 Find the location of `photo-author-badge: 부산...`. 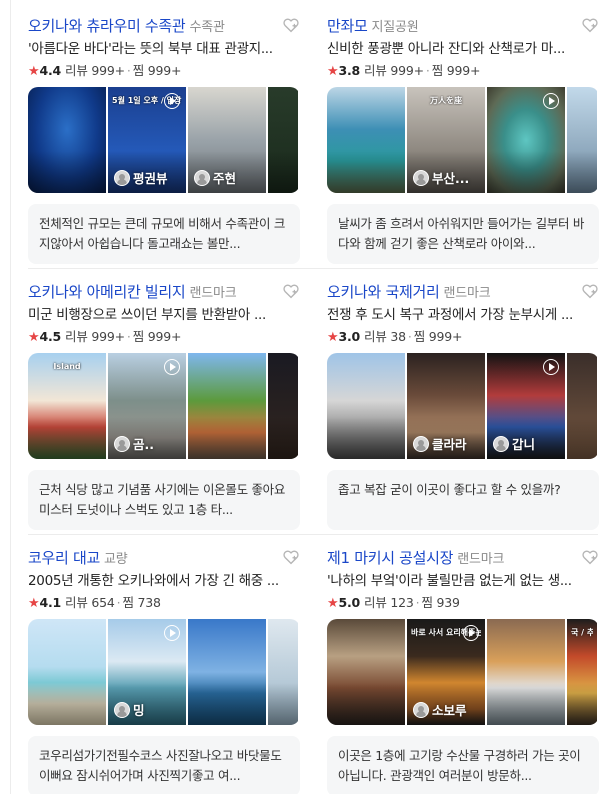

photo-author-badge: 부산... is located at coordinates (441, 177).